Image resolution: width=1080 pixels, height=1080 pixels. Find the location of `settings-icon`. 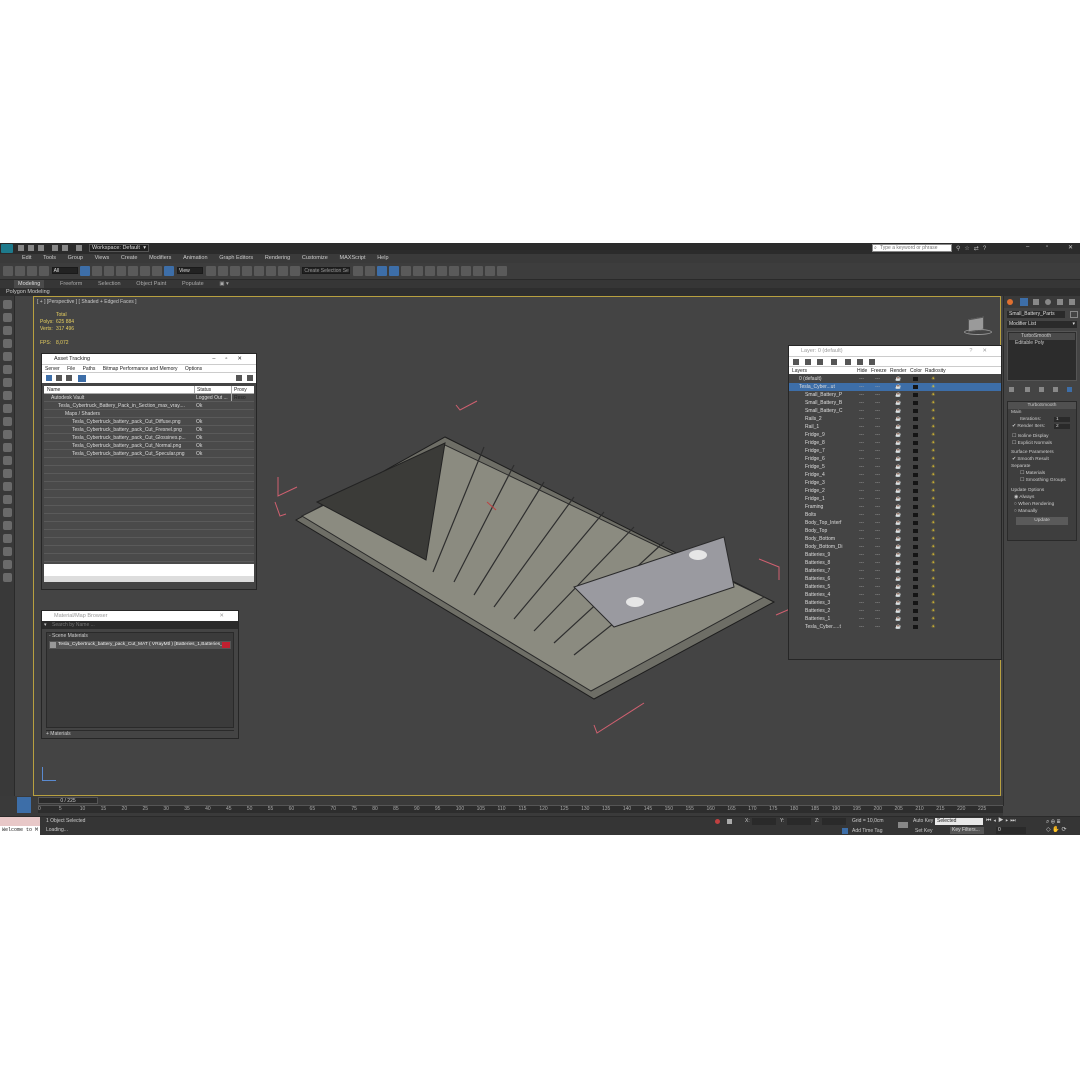

settings-icon is located at coordinates (7, 577).